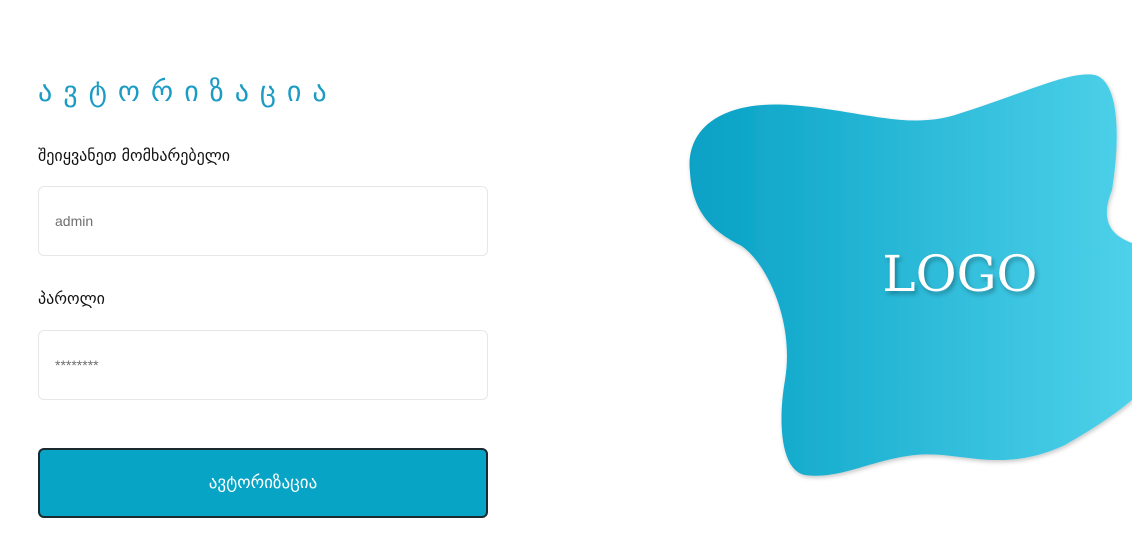 Image resolution: width=1132 pixels, height=555 pixels. Describe the element at coordinates (134, 155) in the screenshot. I see `username-label: შეიყვანეთ მომხარებელი` at that location.